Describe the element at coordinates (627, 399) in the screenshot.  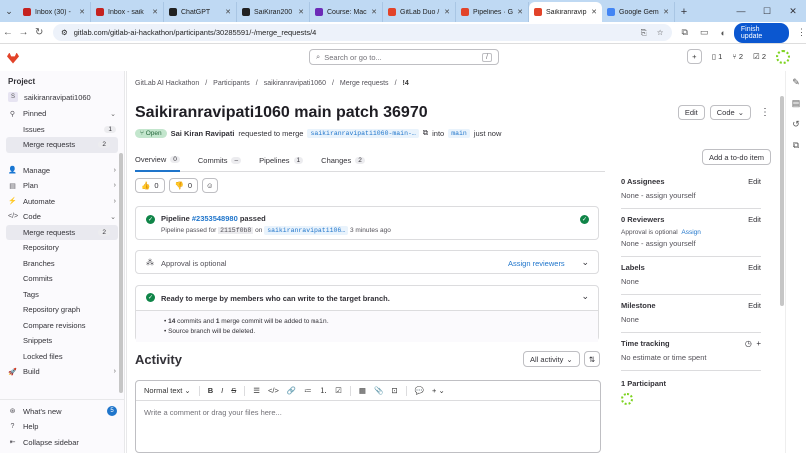
I see `participant-avatar` at that location.